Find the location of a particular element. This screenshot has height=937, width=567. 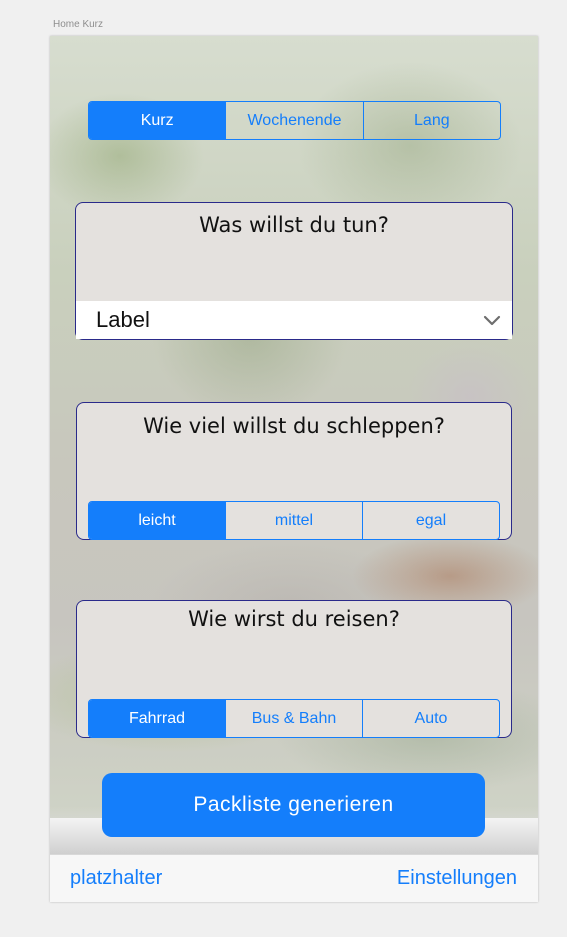

weight-card-title: Wie viel willst du schleppen? is located at coordinates (294, 426).